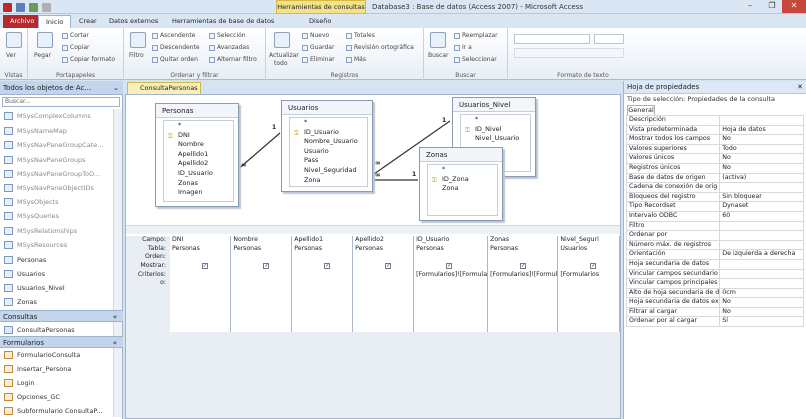 The image size is (806, 419). Describe the element at coordinates (569, 53) in the screenshot. I see `text-format-toolbar` at that location.